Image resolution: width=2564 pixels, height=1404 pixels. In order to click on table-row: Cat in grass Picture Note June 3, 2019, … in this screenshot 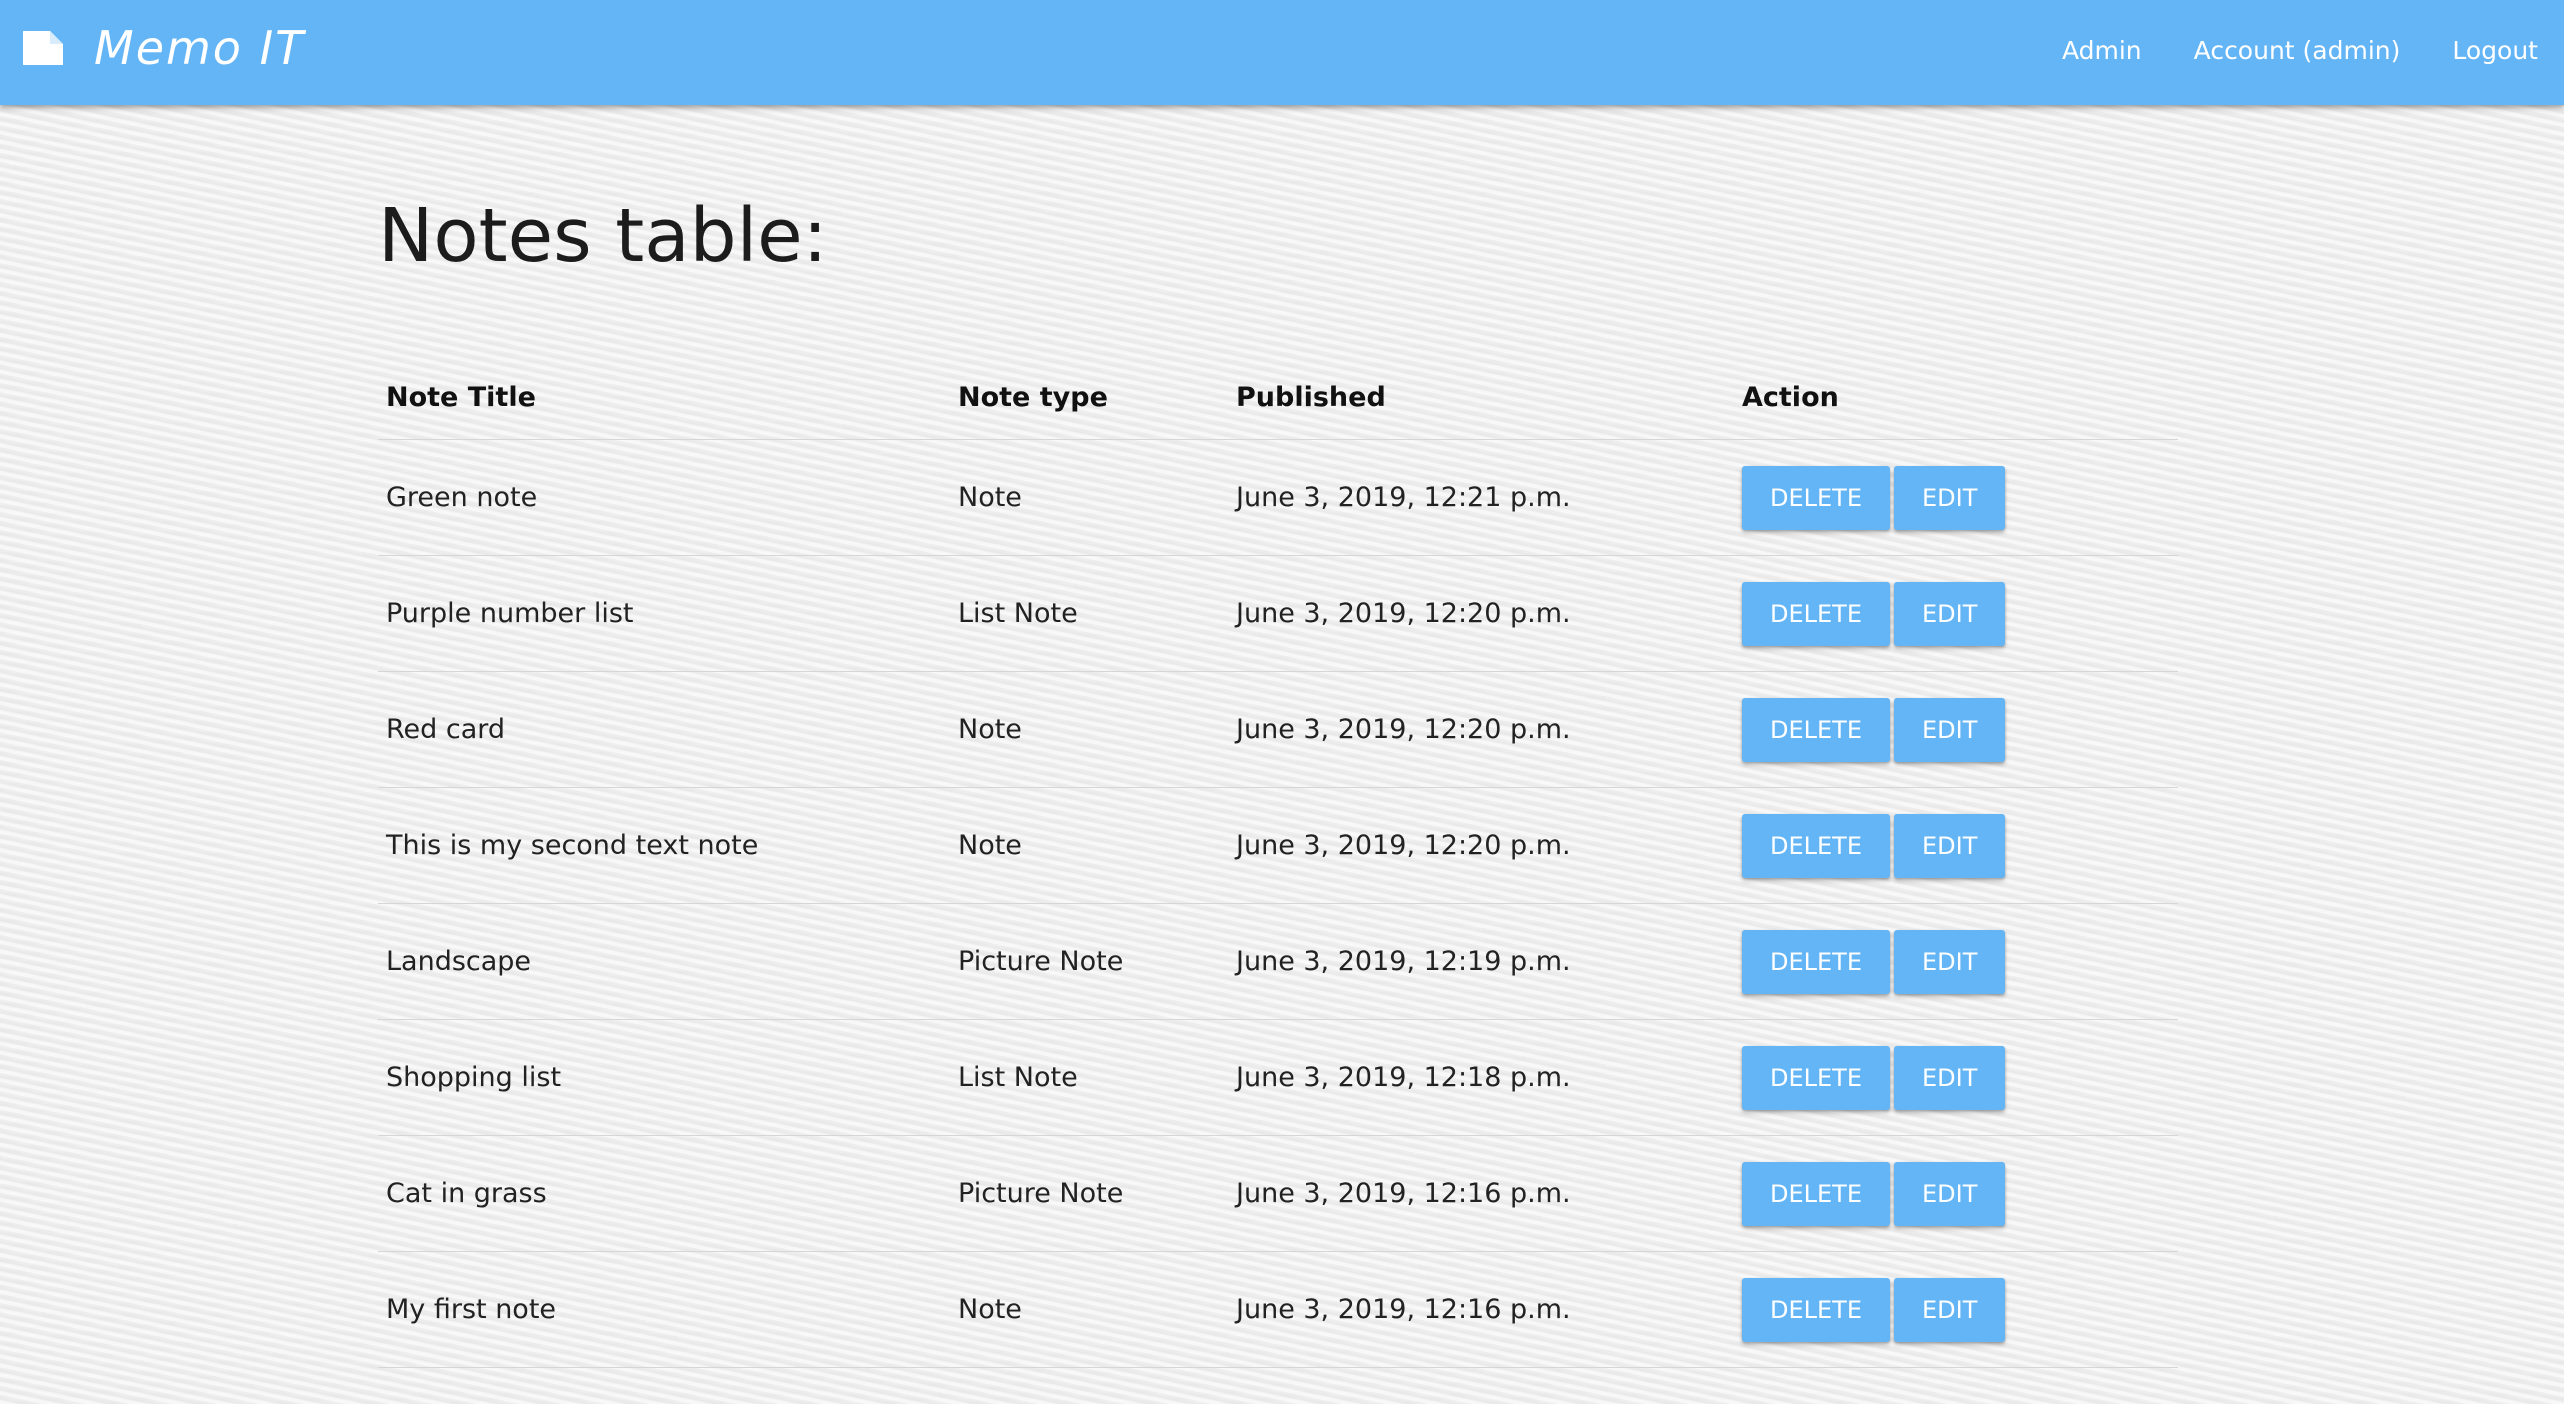, I will do `click(1278, 1193)`.